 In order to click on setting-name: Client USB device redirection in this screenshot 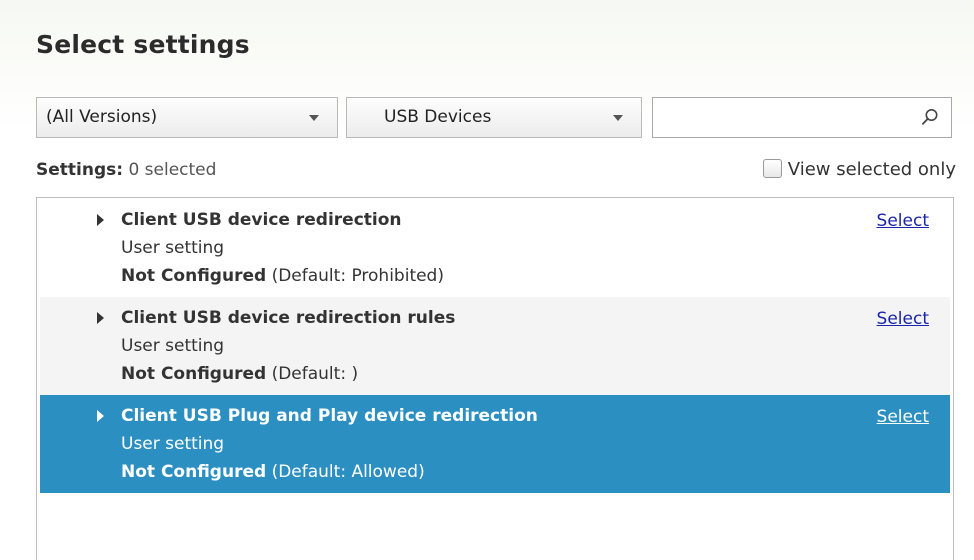, I will do `click(261, 220)`.